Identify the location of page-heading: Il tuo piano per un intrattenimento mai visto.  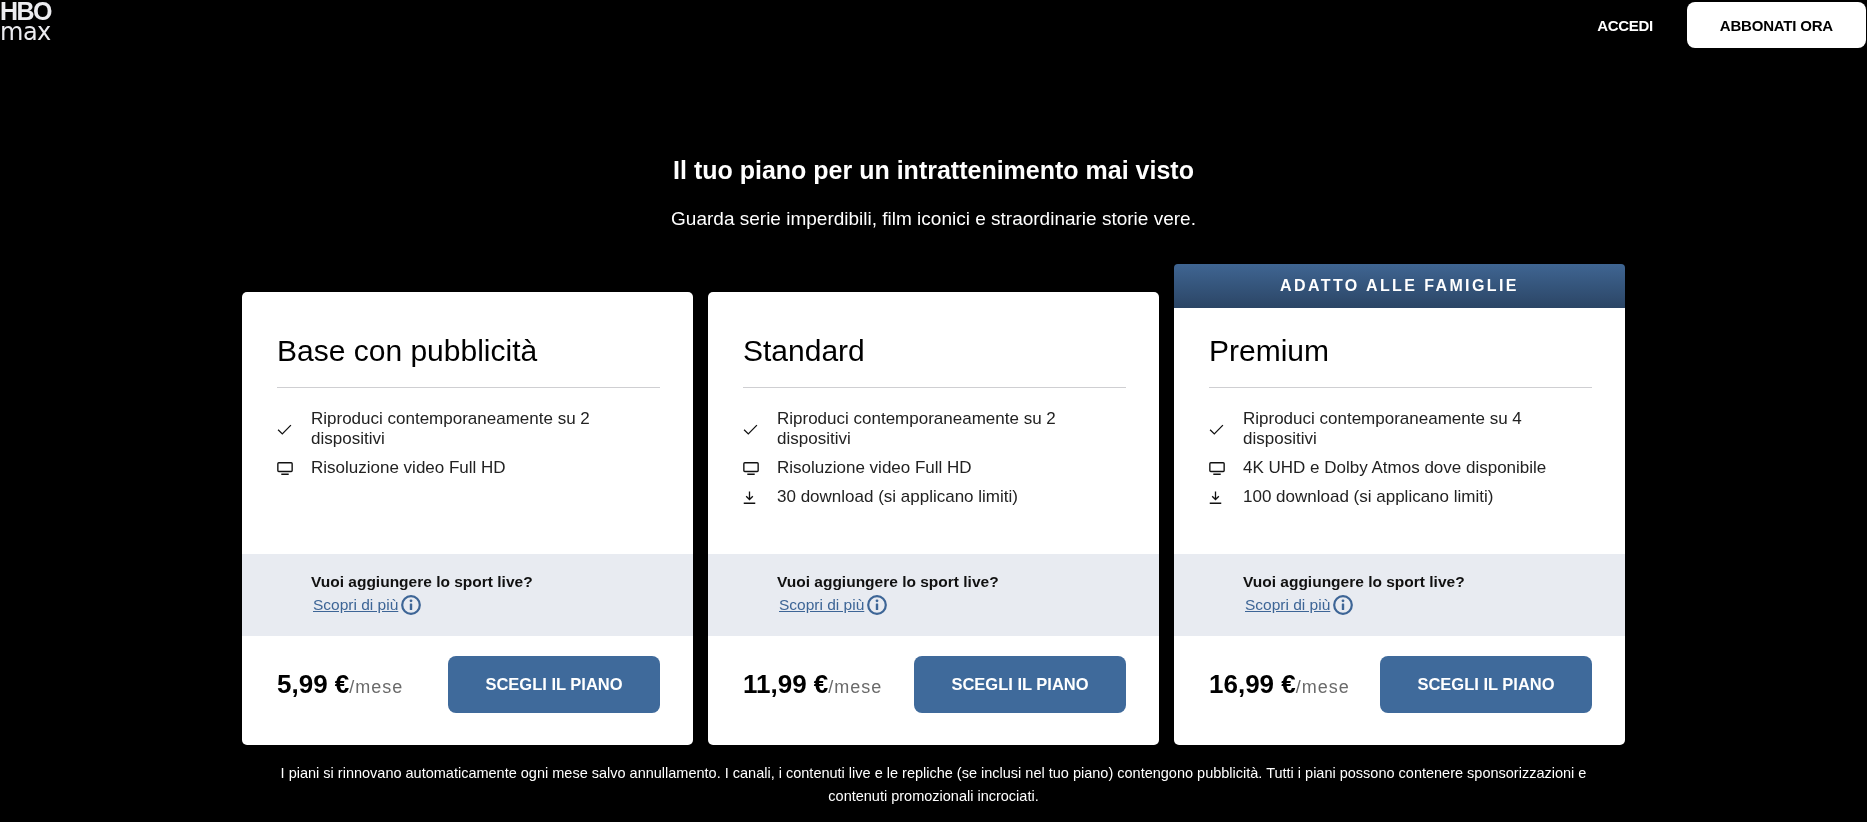
(933, 170).